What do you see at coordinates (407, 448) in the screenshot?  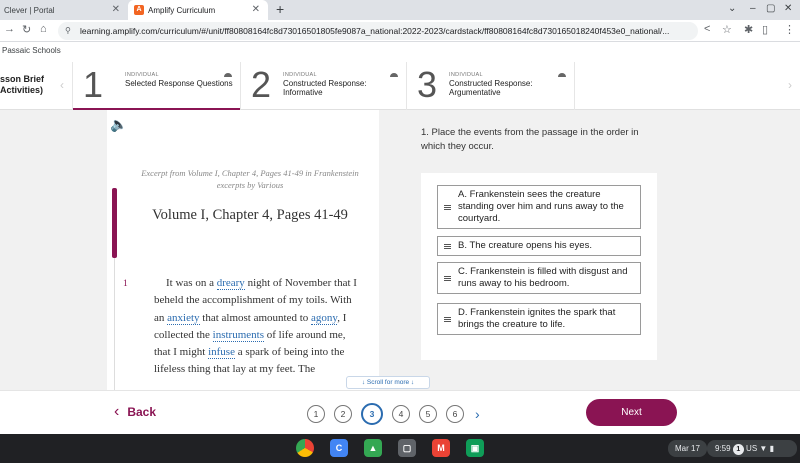 I see `files-icon: ▢` at bounding box center [407, 448].